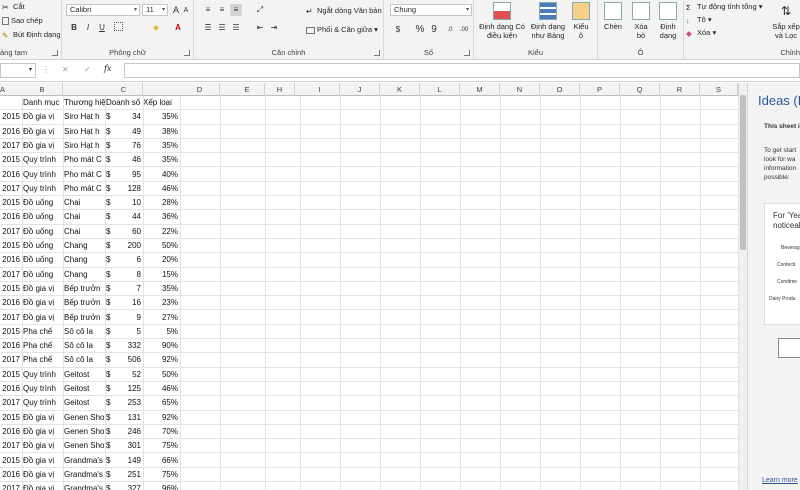  What do you see at coordinates (178, 28) in the screenshot?
I see `font-color-icon: A` at bounding box center [178, 28].